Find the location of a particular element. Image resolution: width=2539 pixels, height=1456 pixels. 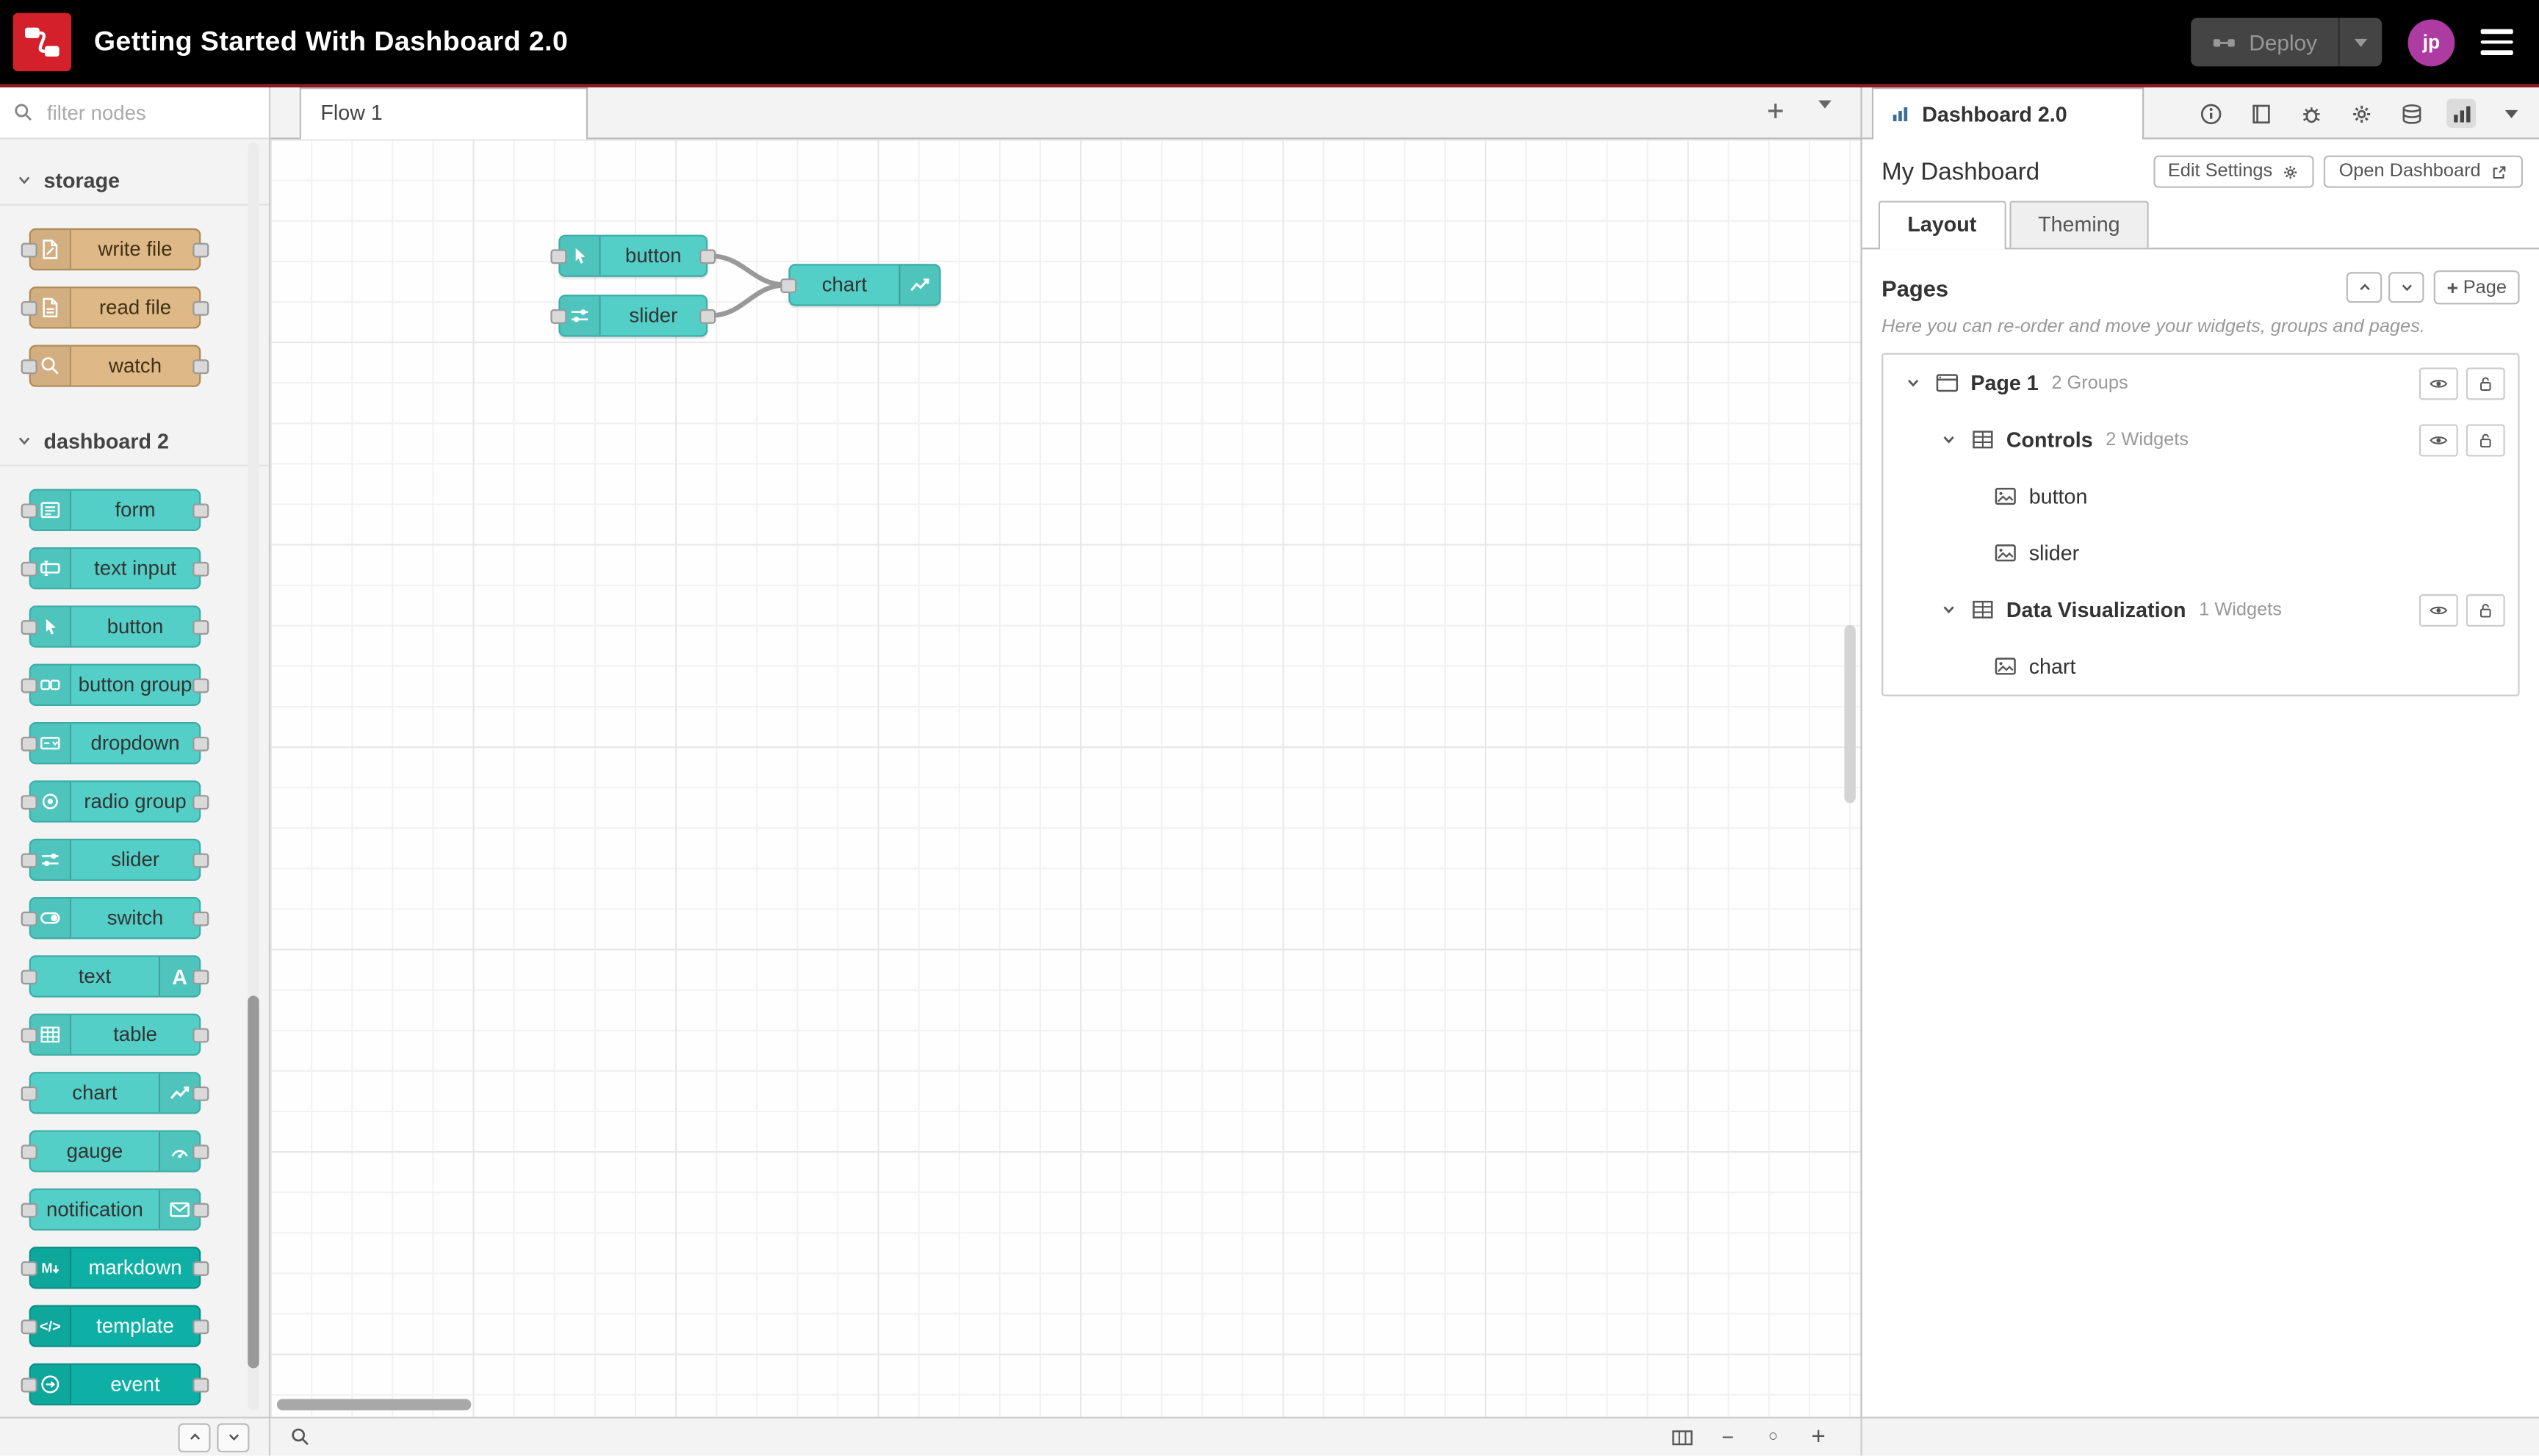

zoom-in-button: + is located at coordinates (1819, 1437).